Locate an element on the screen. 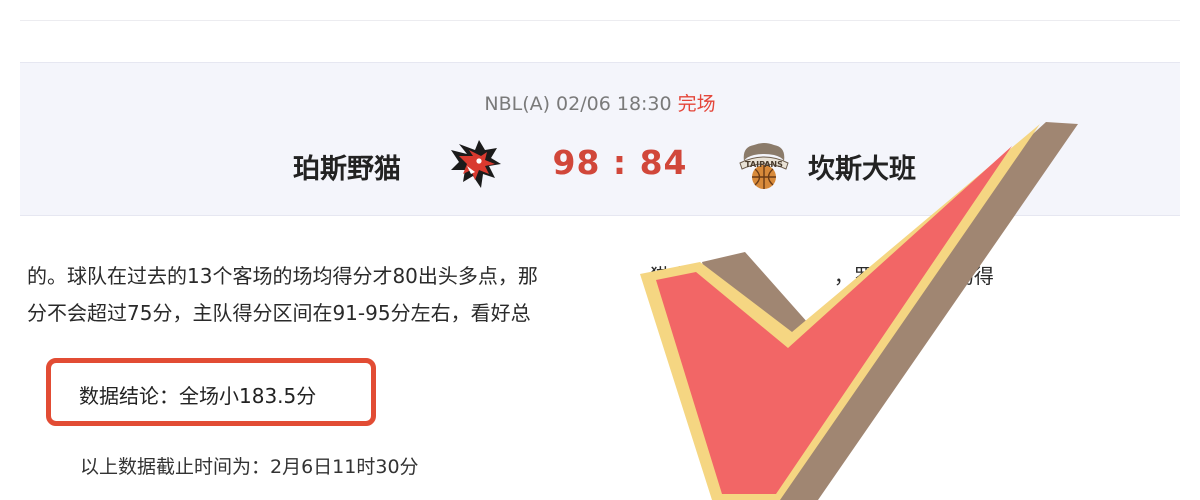 The width and height of the screenshot is (1200, 500). away-team-name: 坎斯大班 is located at coordinates (862, 166).